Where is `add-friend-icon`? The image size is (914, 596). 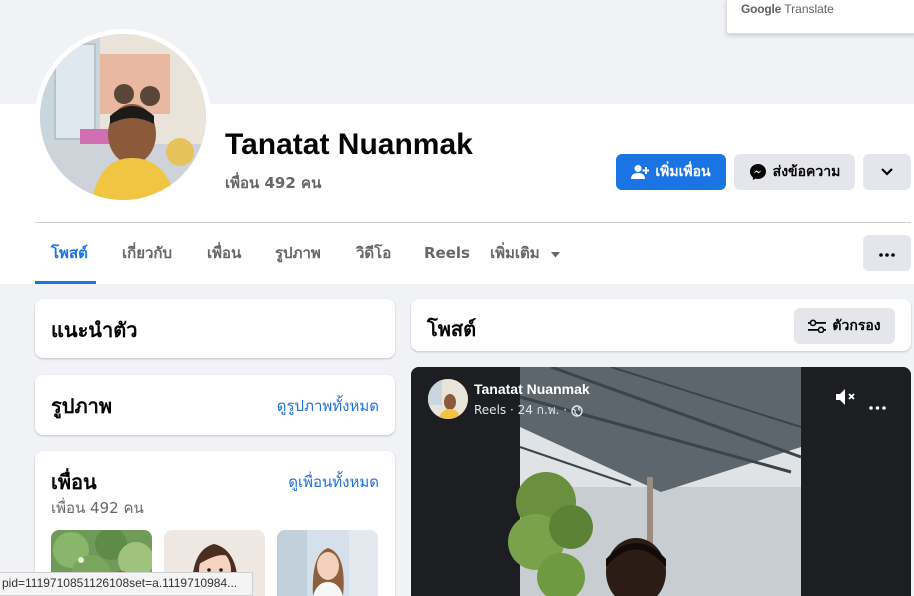
add-friend-icon is located at coordinates (640, 172).